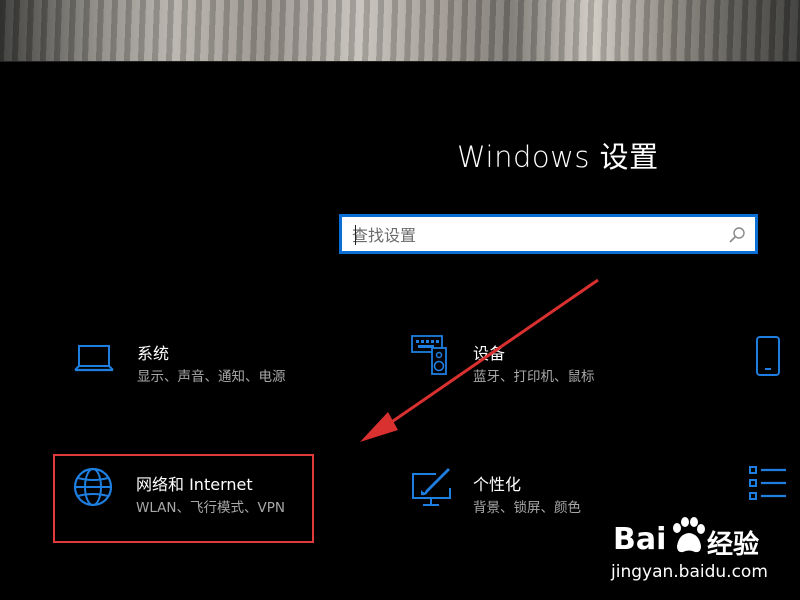 This screenshot has height=600, width=800. Describe the element at coordinates (534, 377) in the screenshot. I see `category-devices-description: 蓝牙、打印机、鼠标` at that location.